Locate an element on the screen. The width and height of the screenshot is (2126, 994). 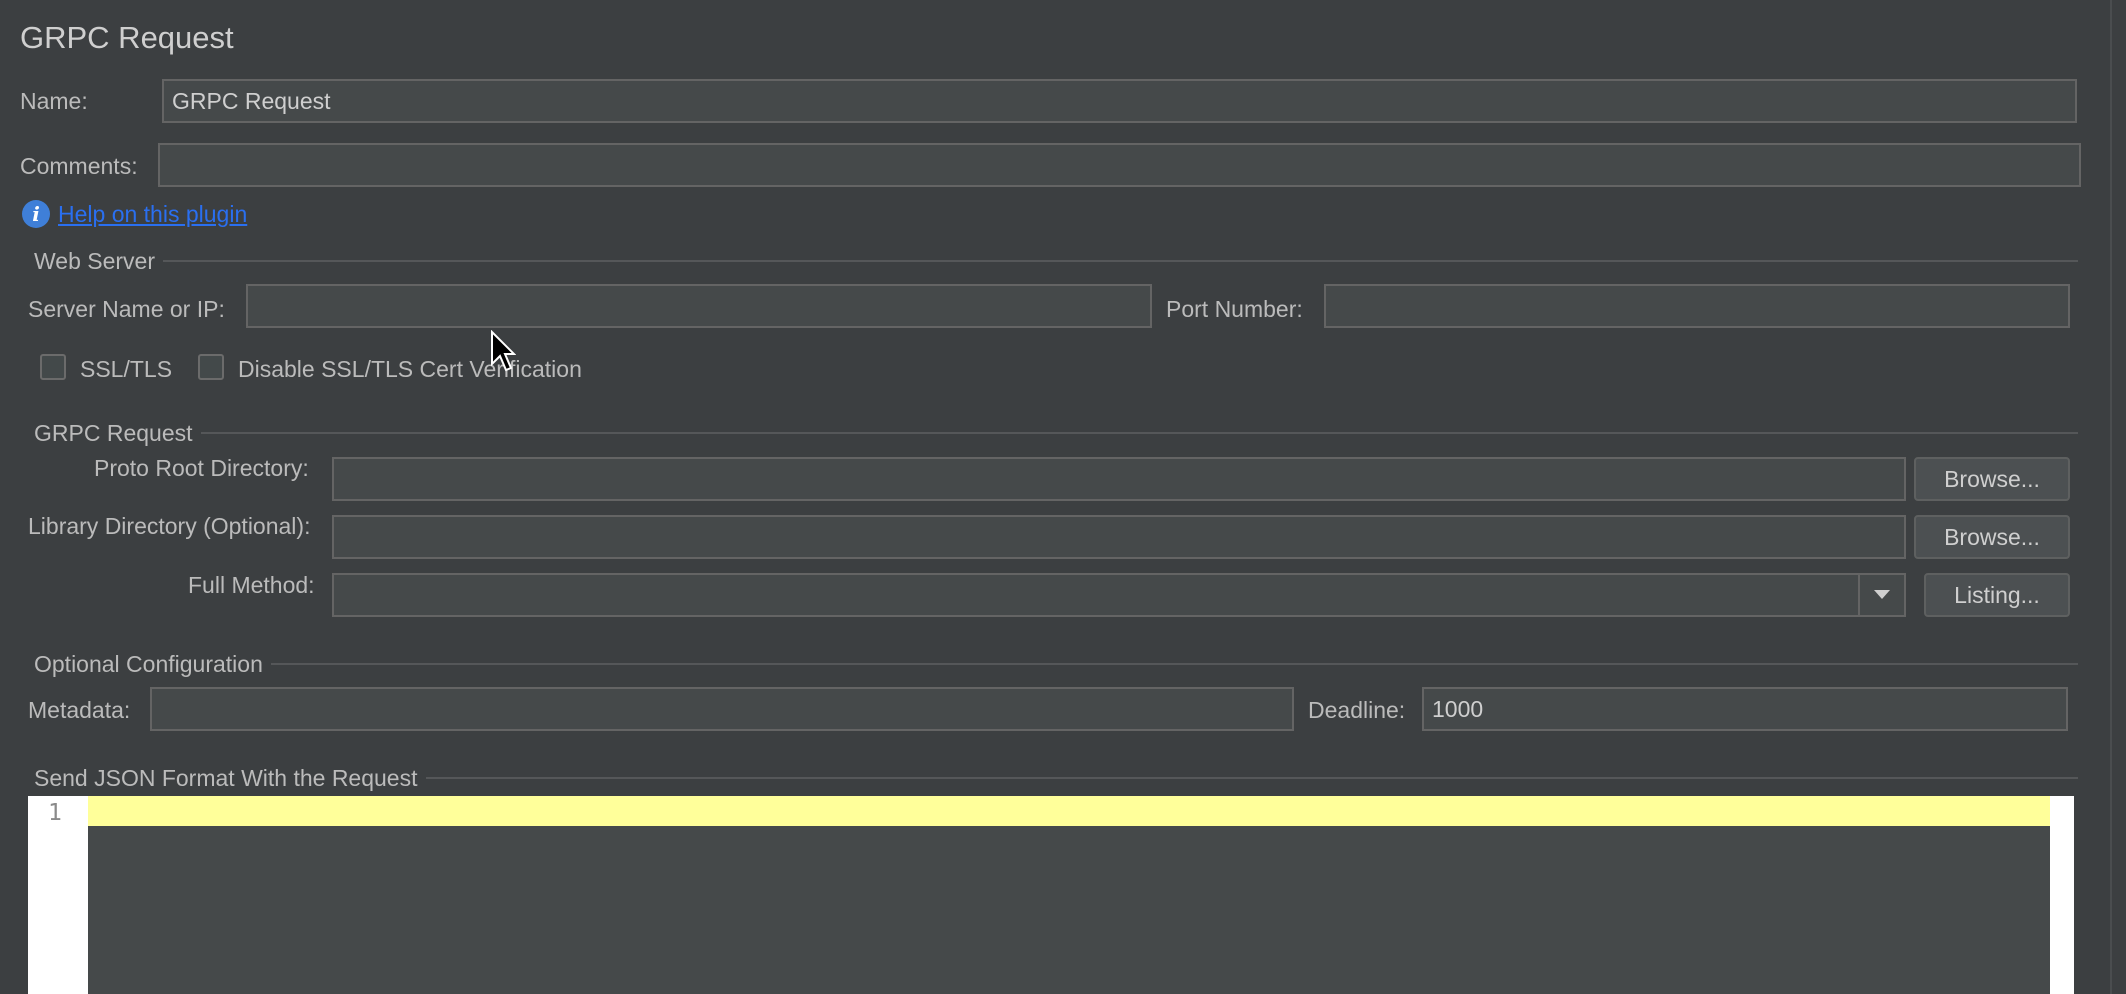
ssl-tls-label: SSL/TLS is located at coordinates (126, 369).